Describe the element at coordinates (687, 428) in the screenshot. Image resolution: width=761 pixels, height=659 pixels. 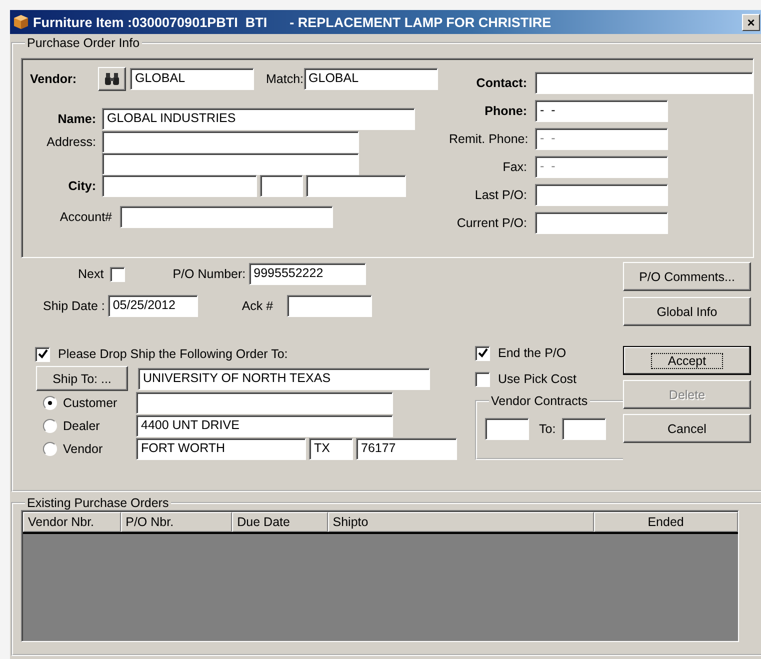
I see `dialog-button: Cancel` at that location.